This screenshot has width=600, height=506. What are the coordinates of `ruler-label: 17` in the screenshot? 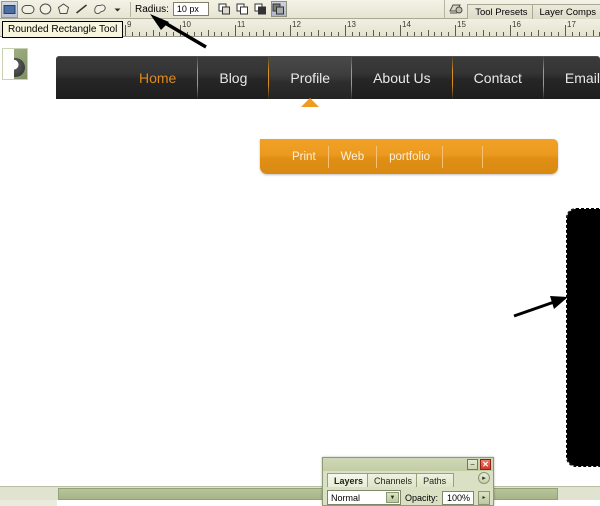 It's located at (571, 24).